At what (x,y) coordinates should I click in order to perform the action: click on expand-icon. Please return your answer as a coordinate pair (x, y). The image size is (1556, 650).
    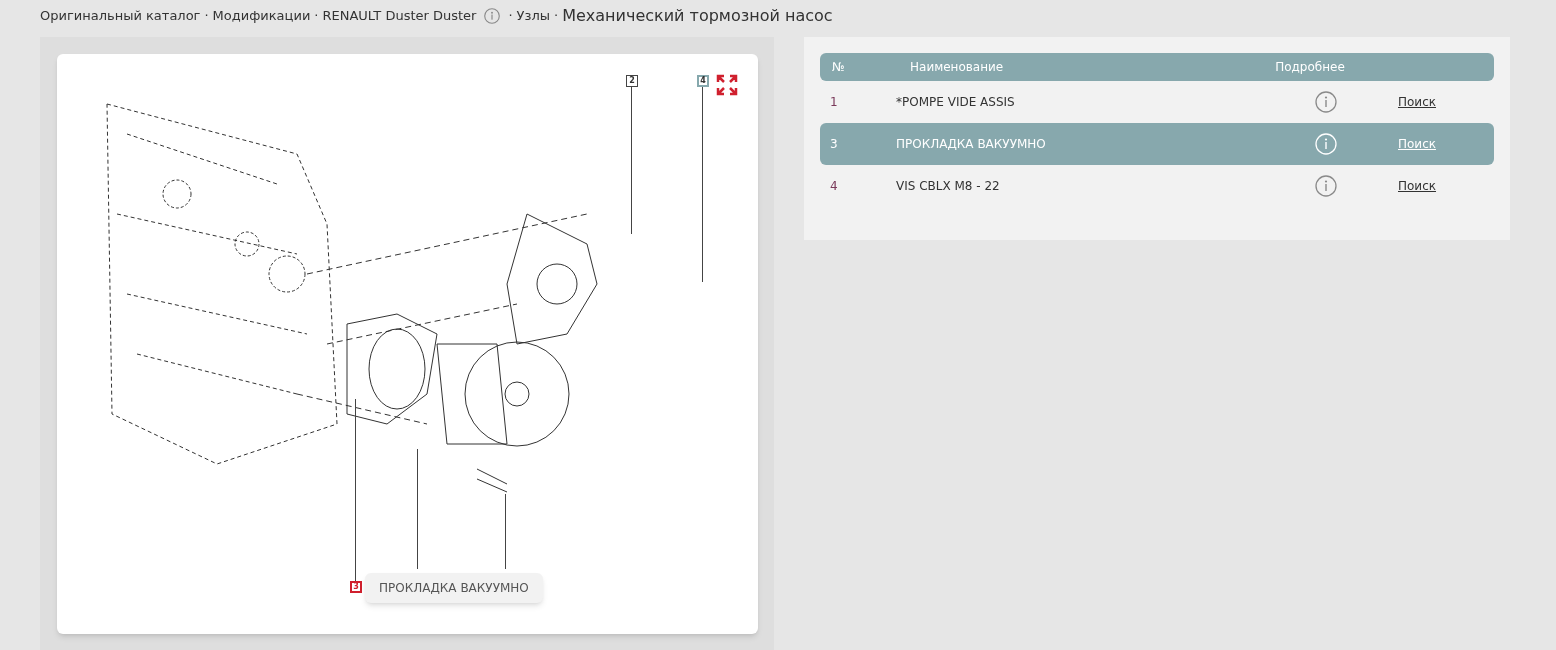
    Looking at the image, I should click on (727, 85).